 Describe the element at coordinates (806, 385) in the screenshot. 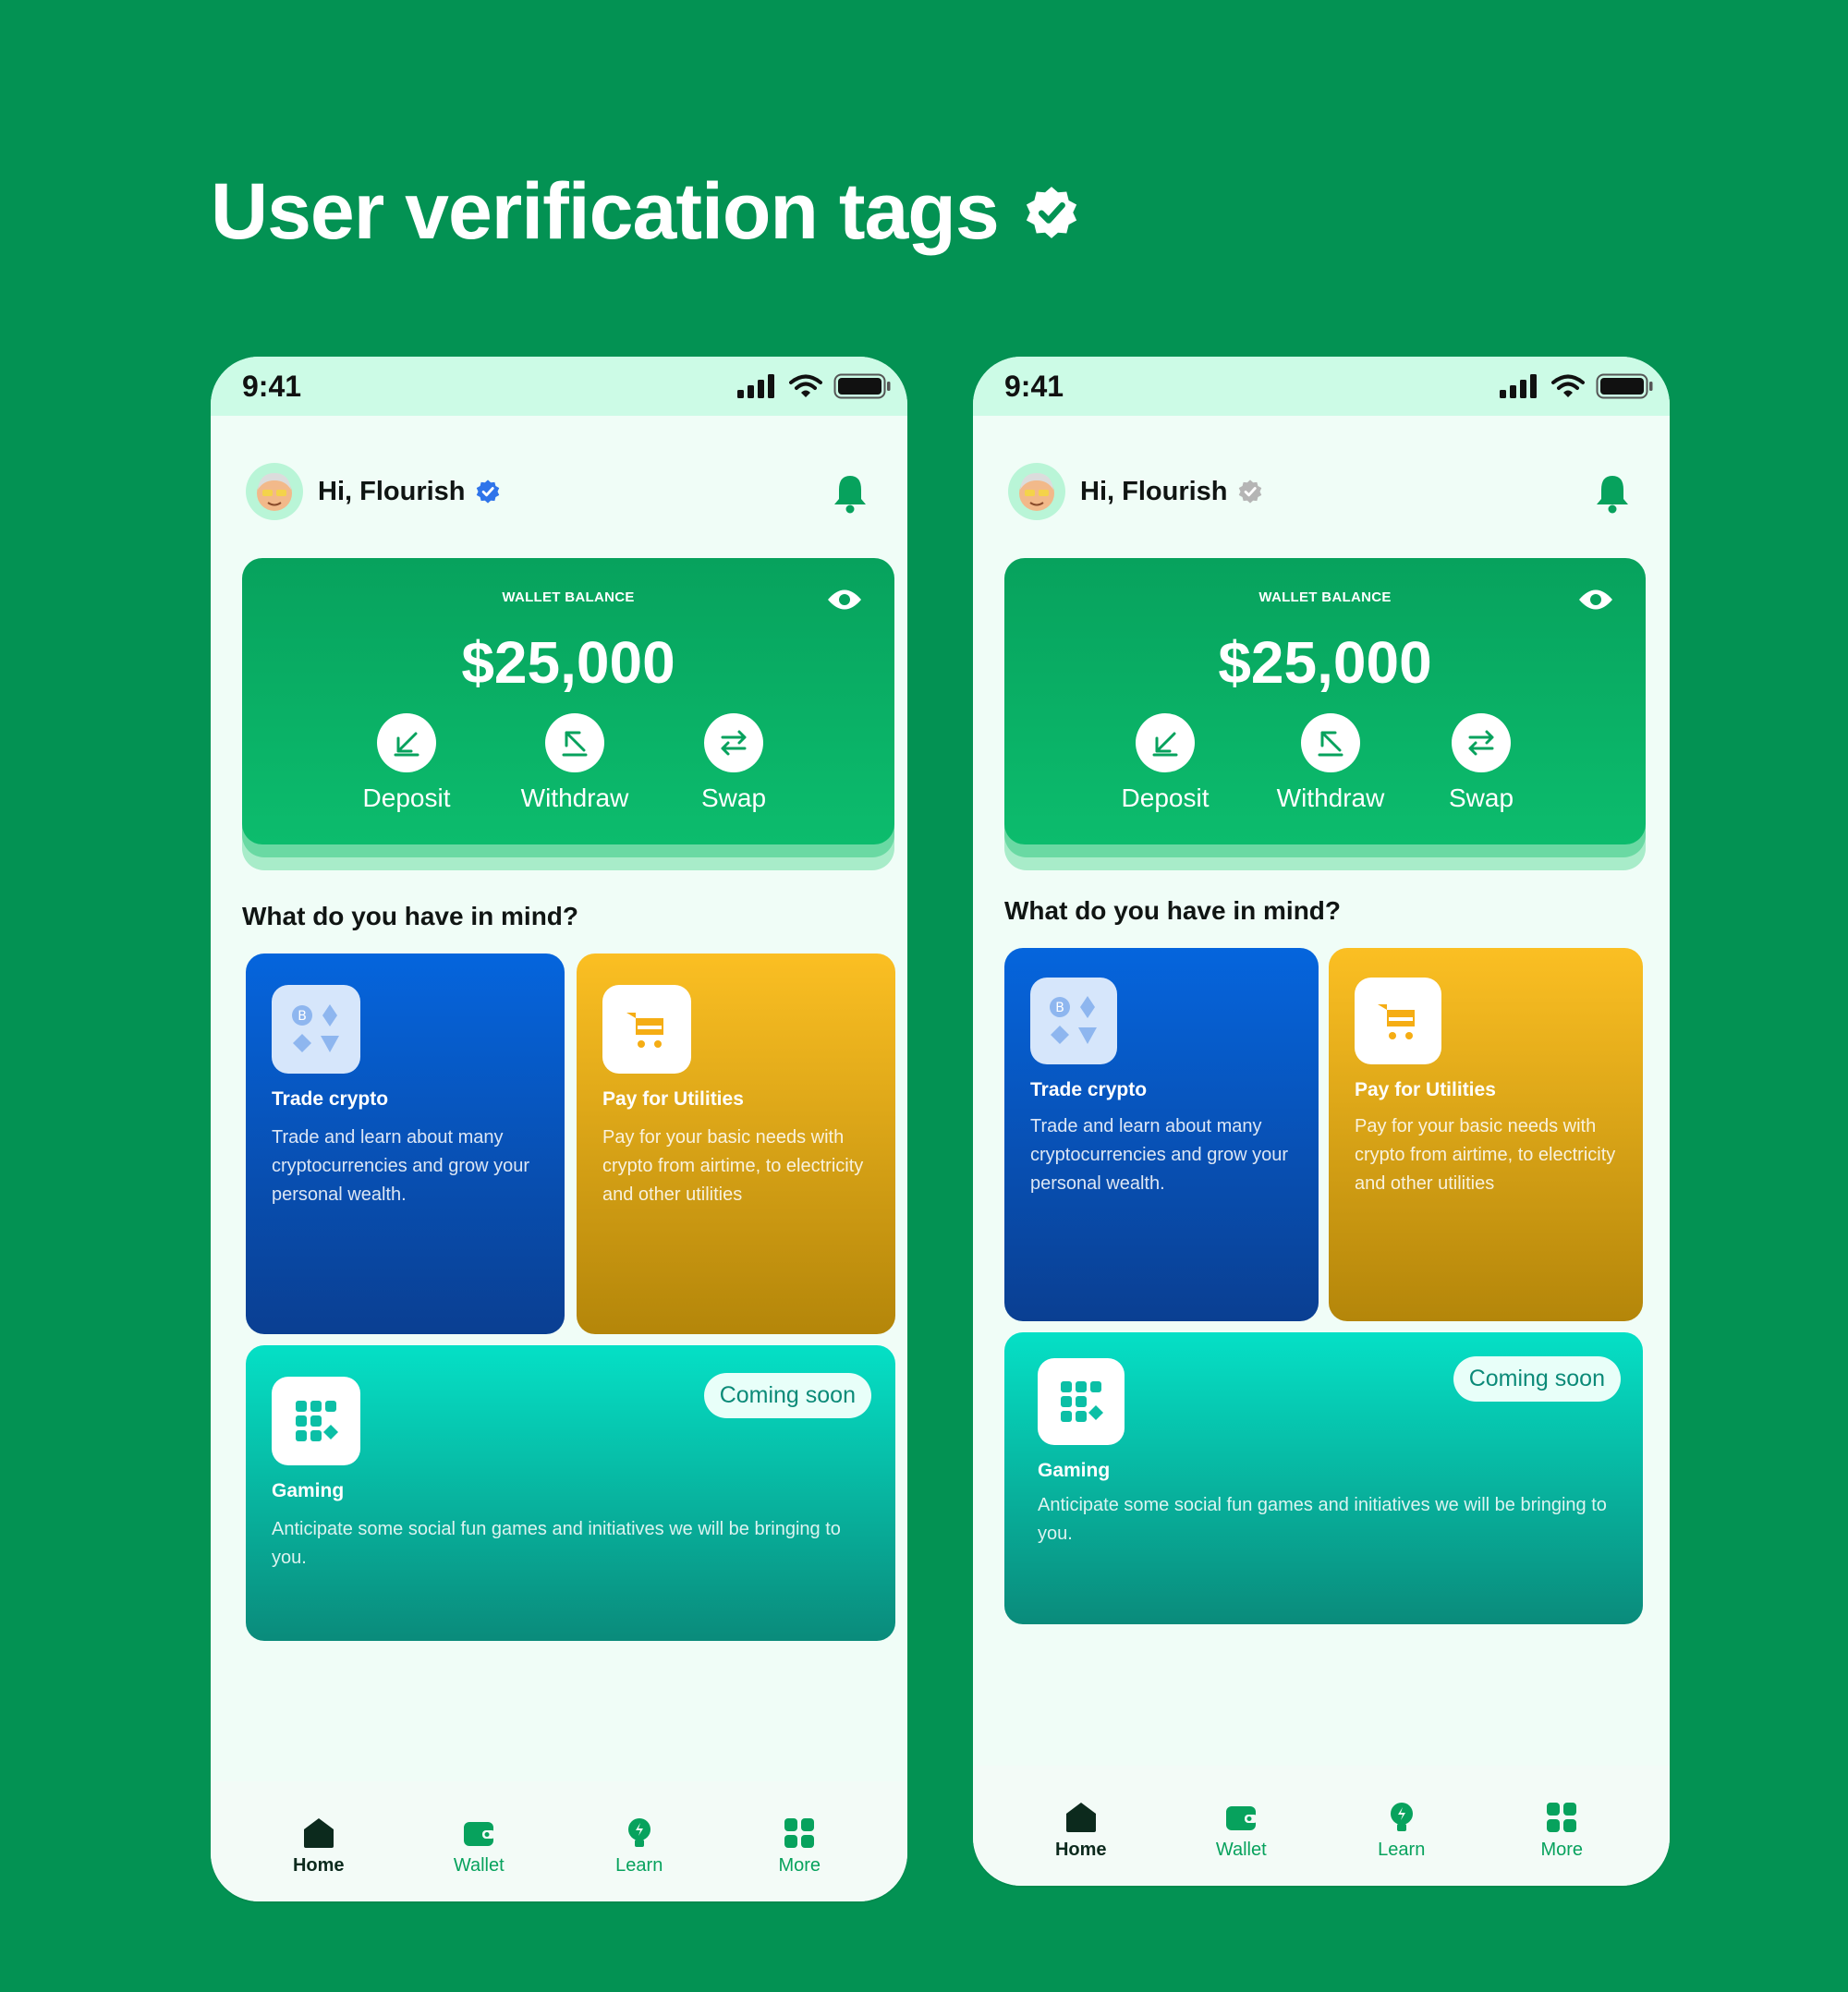

I see `wifi-icon` at that location.